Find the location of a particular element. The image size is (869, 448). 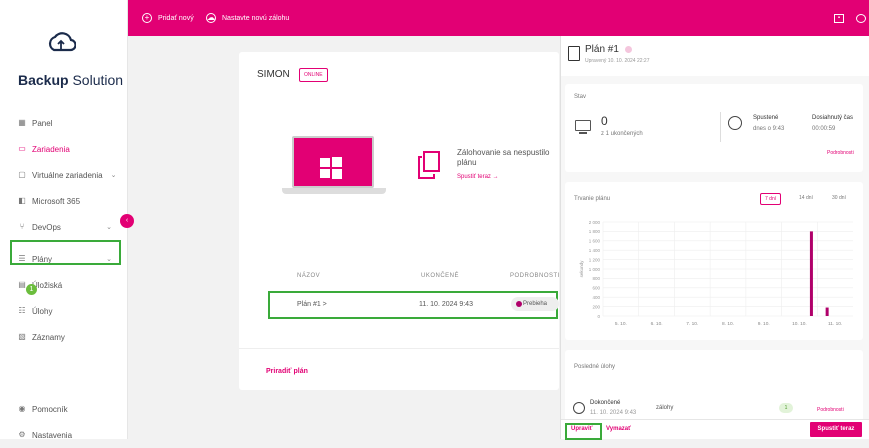

x-tick-label: 10. 10. is located at coordinates (799, 324).